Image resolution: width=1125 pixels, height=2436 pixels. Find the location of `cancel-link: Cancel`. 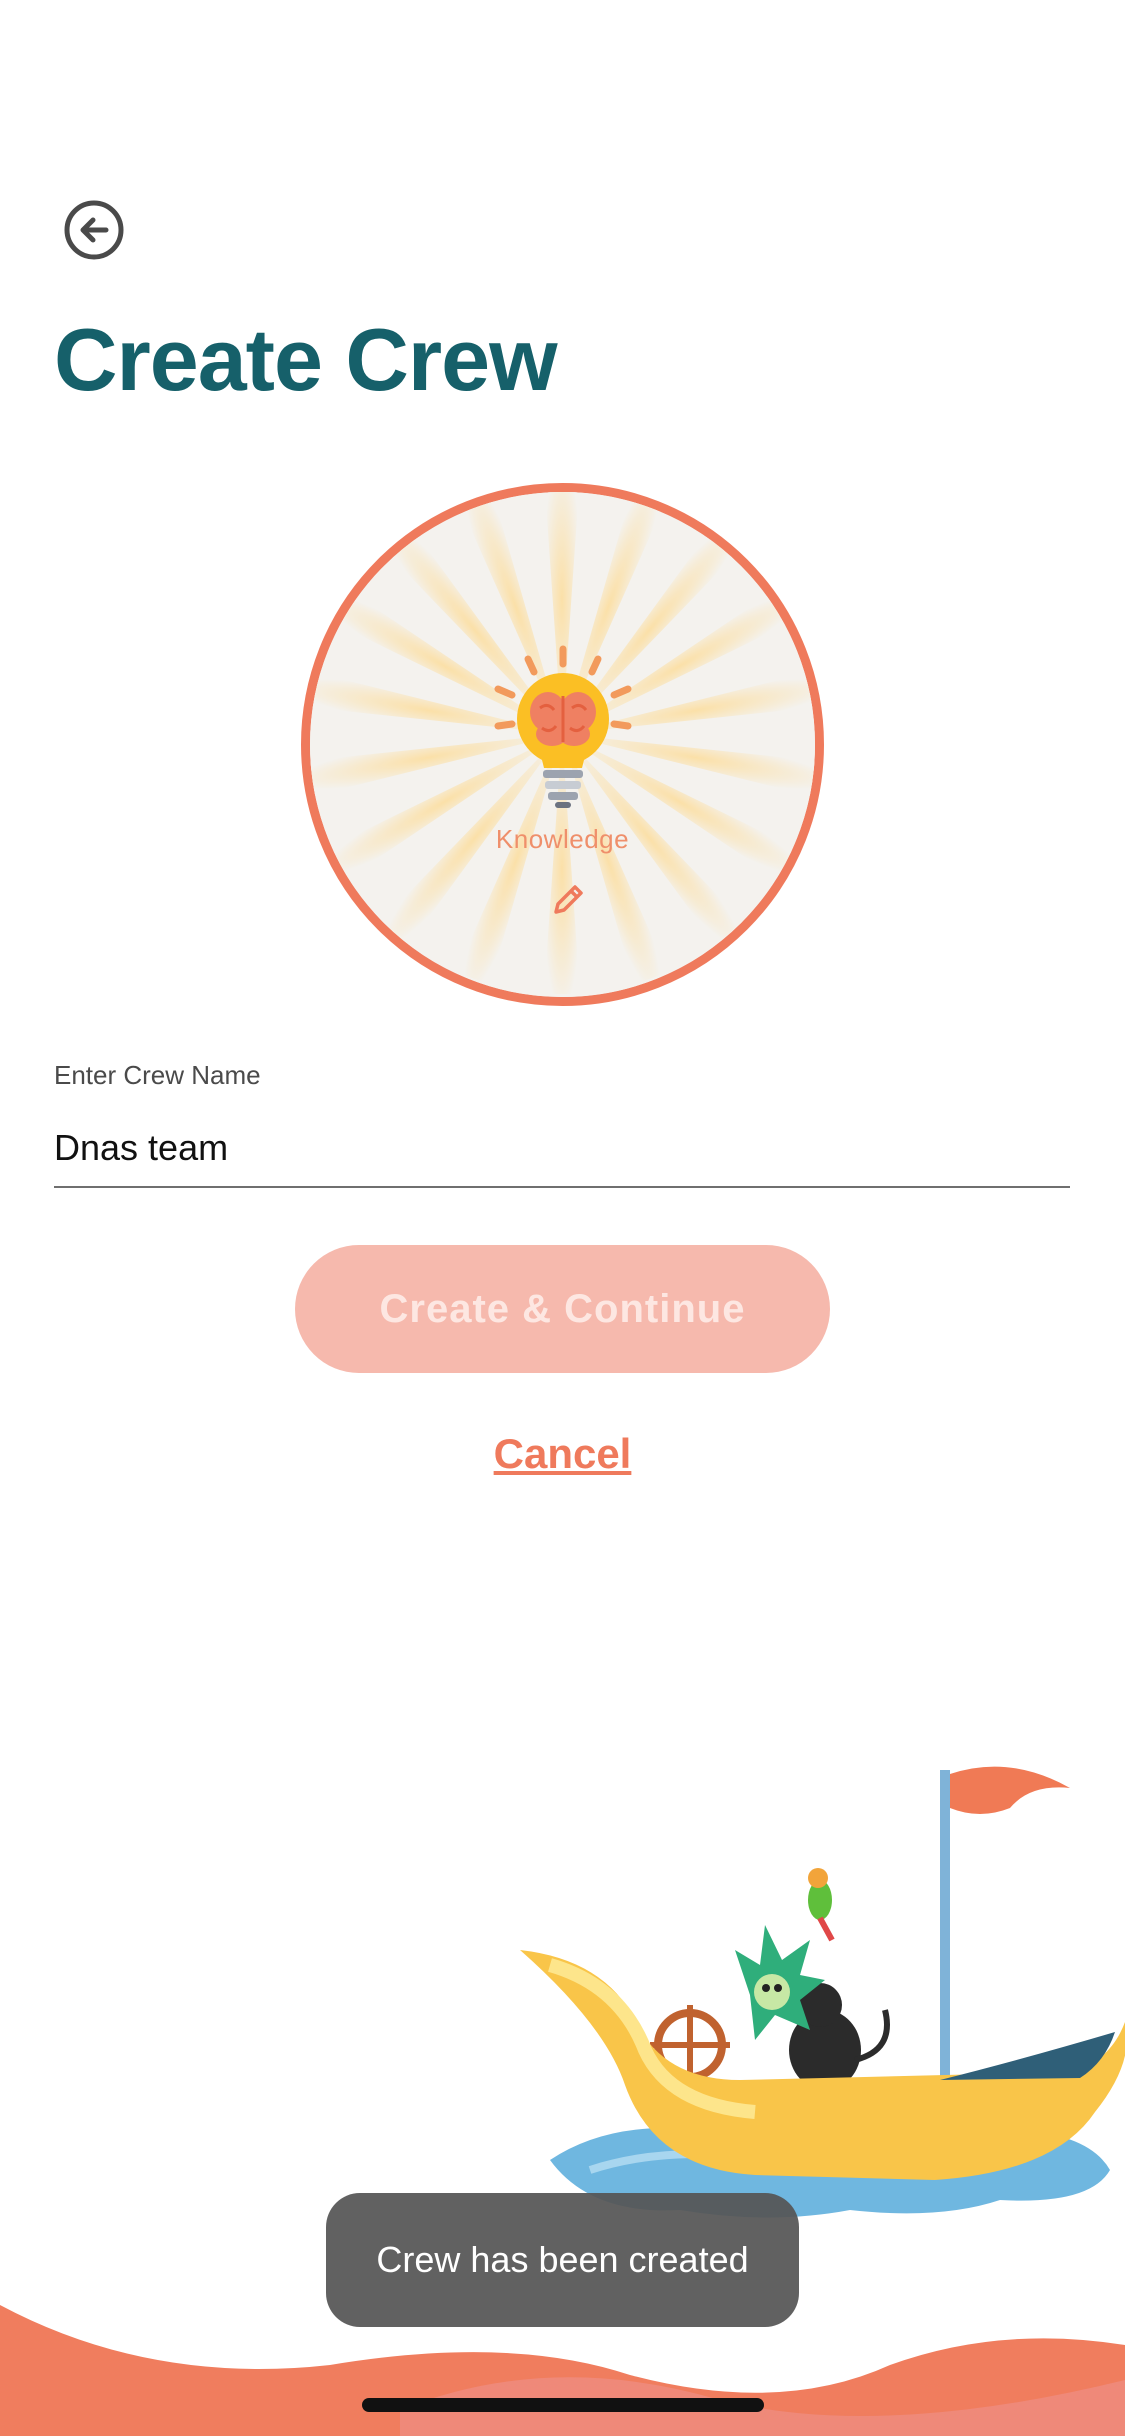

cancel-link: Cancel is located at coordinates (562, 1454).